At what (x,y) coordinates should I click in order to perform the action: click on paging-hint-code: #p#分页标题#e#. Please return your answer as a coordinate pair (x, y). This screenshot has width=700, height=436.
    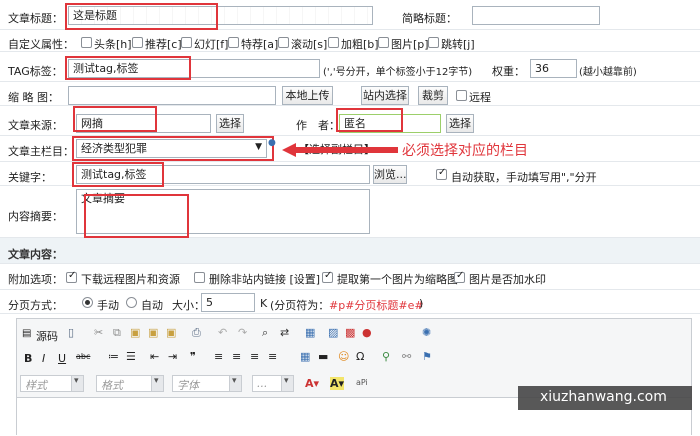
    Looking at the image, I should click on (376, 305).